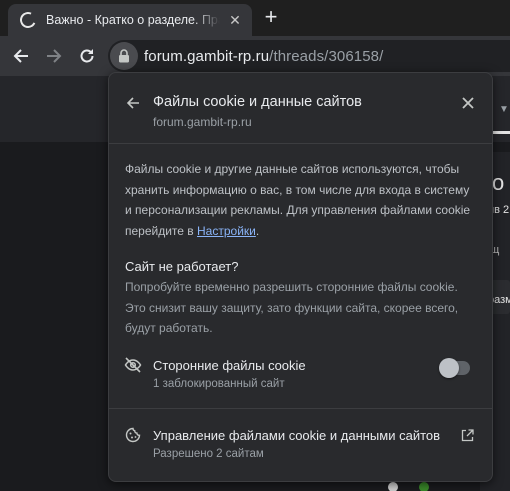 This screenshot has height=491, width=510. Describe the element at coordinates (449, 368) in the screenshot. I see `toggle-knob` at that location.